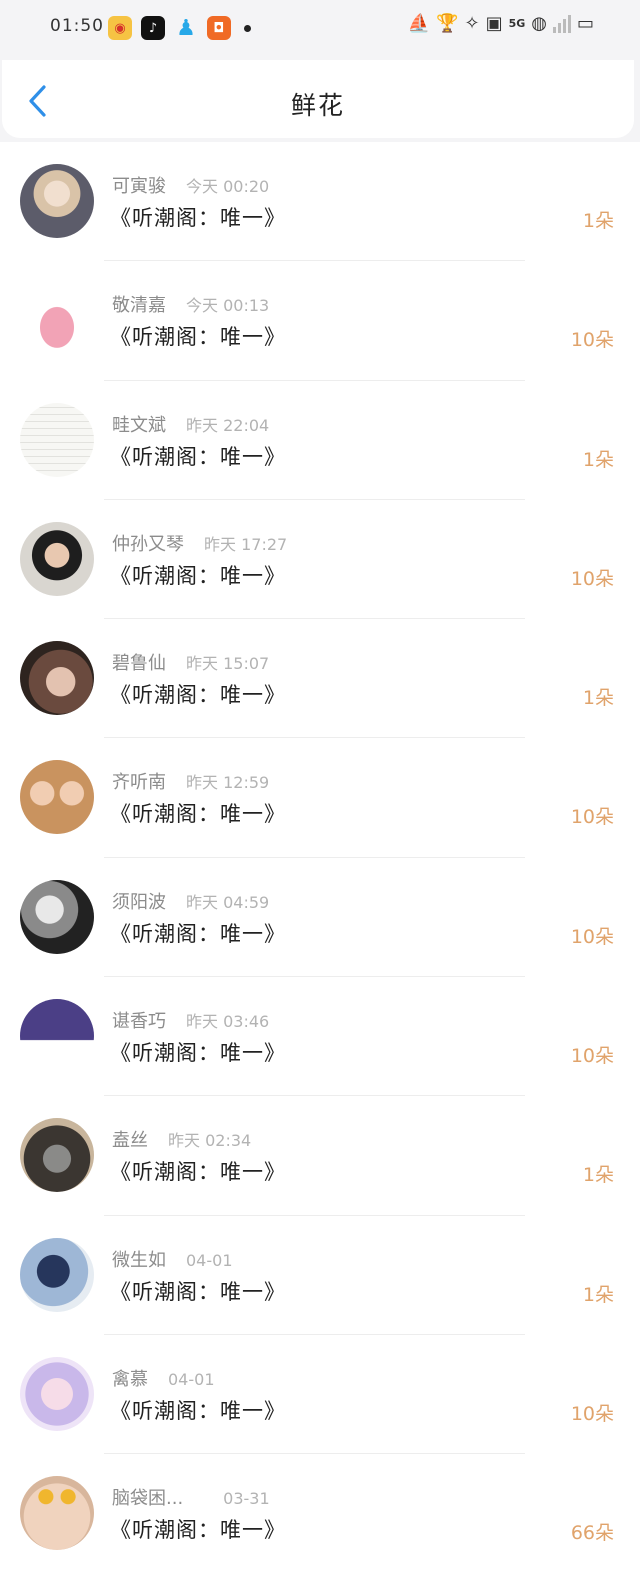 This screenshot has height=1579, width=640. Describe the element at coordinates (472, 23) in the screenshot. I see `sparkle-icon: ✧` at that location.